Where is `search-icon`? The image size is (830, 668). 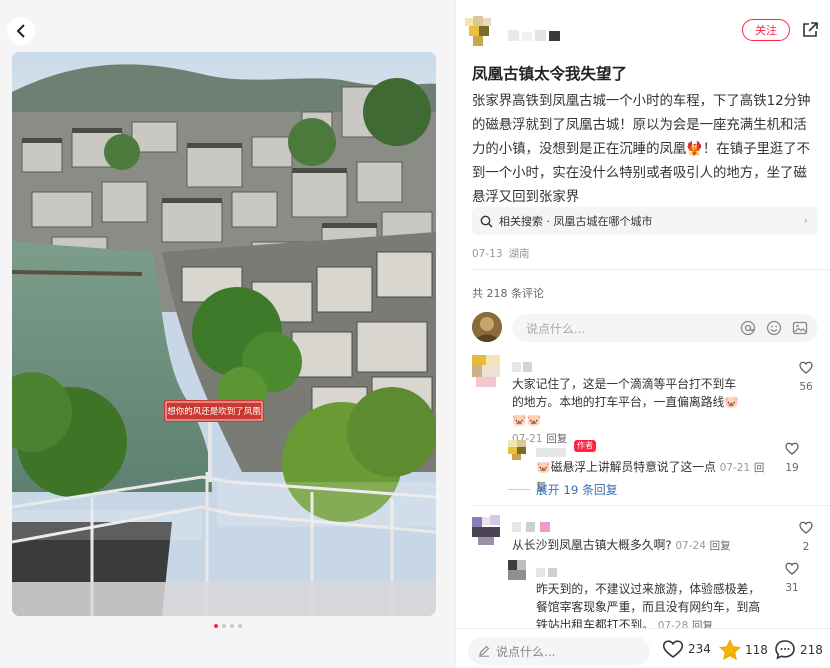 search-icon is located at coordinates (486, 221).